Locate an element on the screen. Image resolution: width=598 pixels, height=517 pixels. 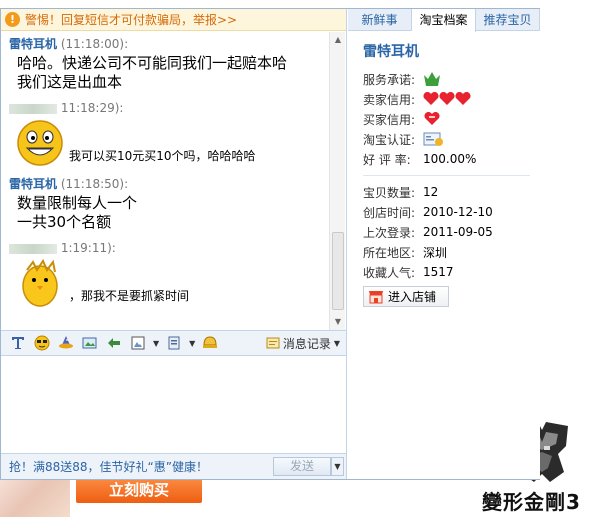
info-row: 好 评 率: 100.00% is located at coordinates (444, 159).